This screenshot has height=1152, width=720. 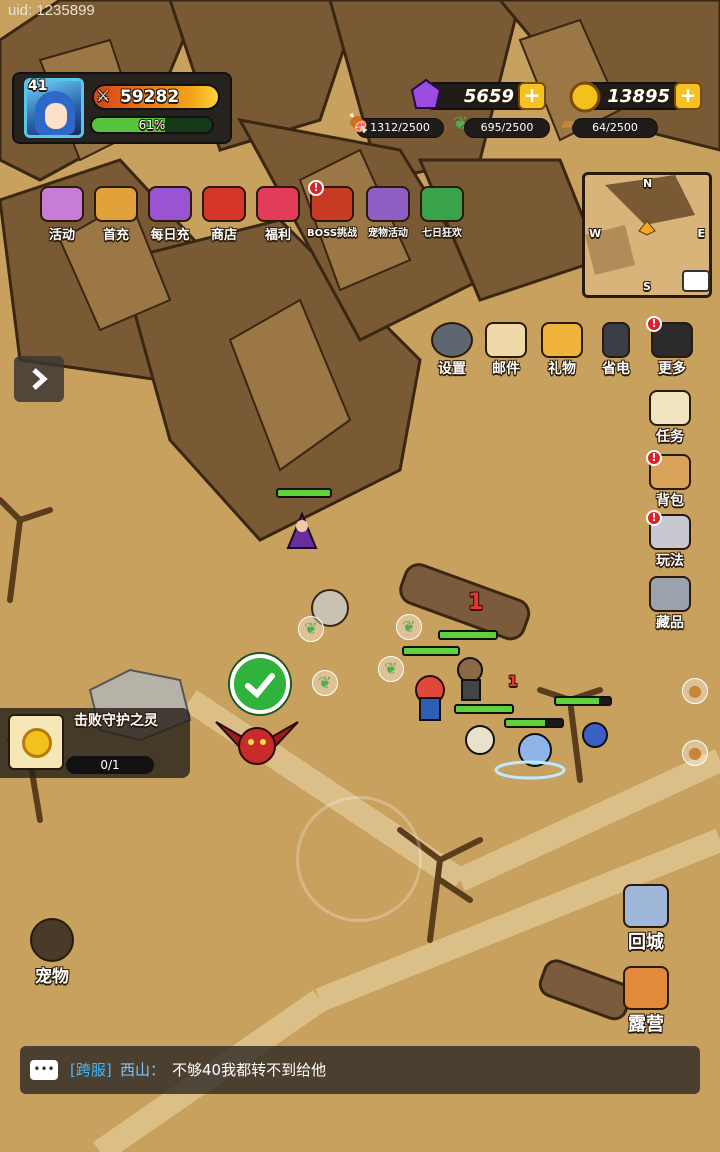 I want to click on pet-event-icon, so click(x=388, y=204).